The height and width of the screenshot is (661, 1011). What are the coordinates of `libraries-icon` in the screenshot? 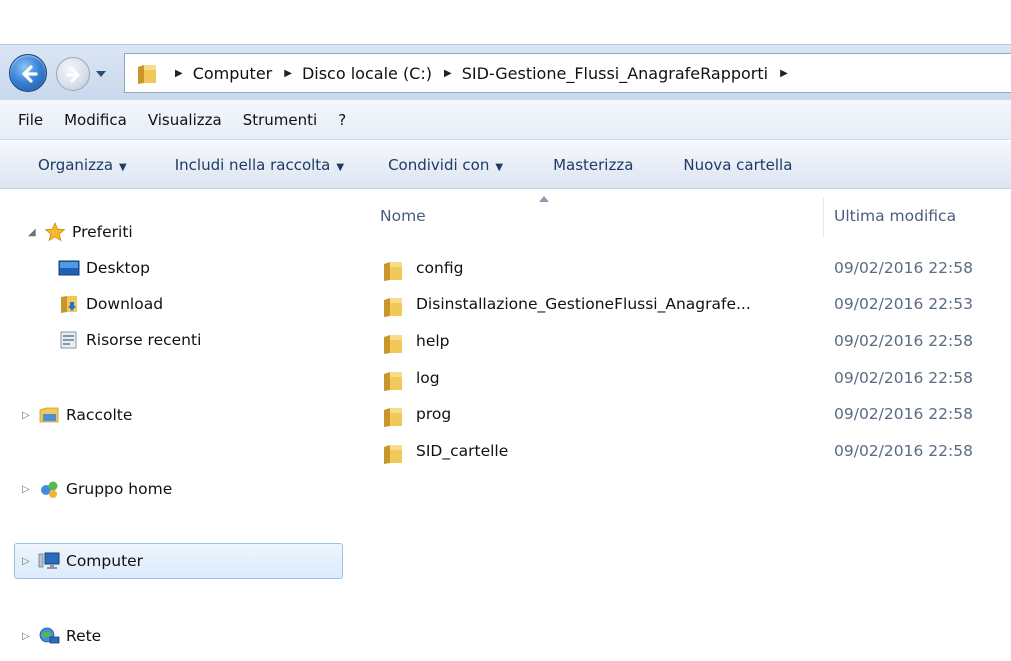 It's located at (49, 415).